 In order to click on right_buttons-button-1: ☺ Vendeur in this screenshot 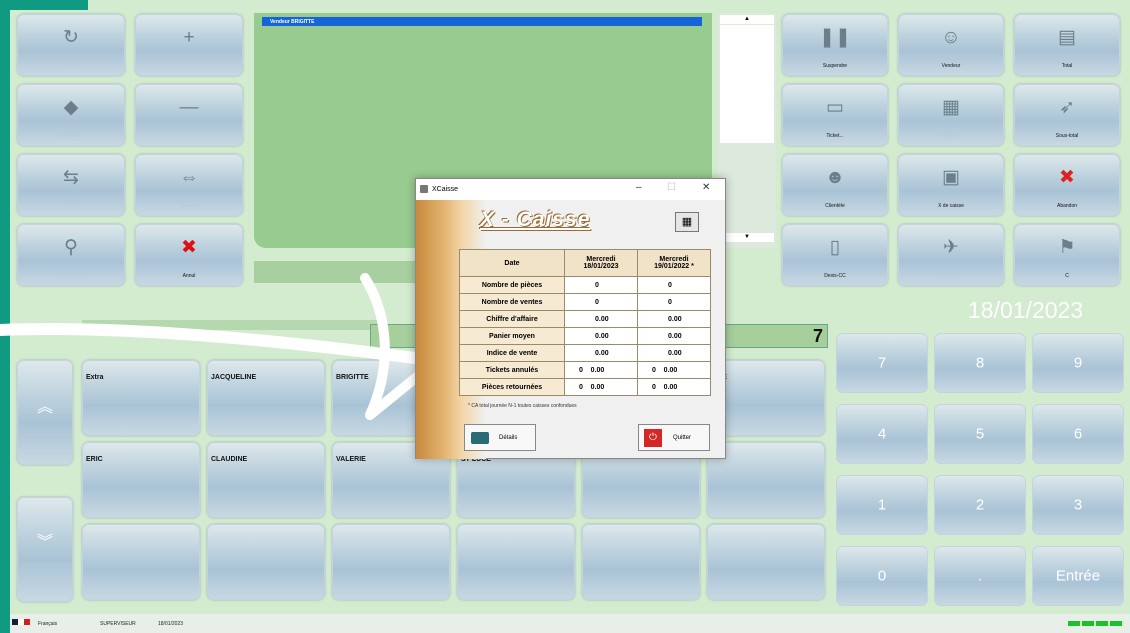, I will do `click(951, 45)`.